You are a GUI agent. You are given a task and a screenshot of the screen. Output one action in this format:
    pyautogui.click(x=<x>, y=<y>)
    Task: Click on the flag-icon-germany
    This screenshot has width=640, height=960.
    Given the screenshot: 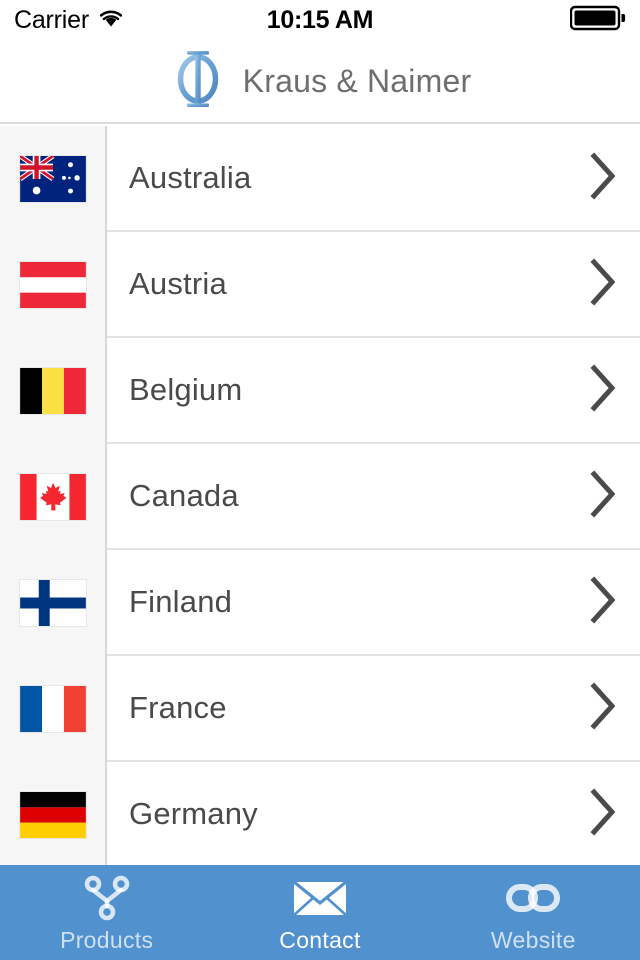 What is the action you would take?
    pyautogui.click(x=52, y=815)
    